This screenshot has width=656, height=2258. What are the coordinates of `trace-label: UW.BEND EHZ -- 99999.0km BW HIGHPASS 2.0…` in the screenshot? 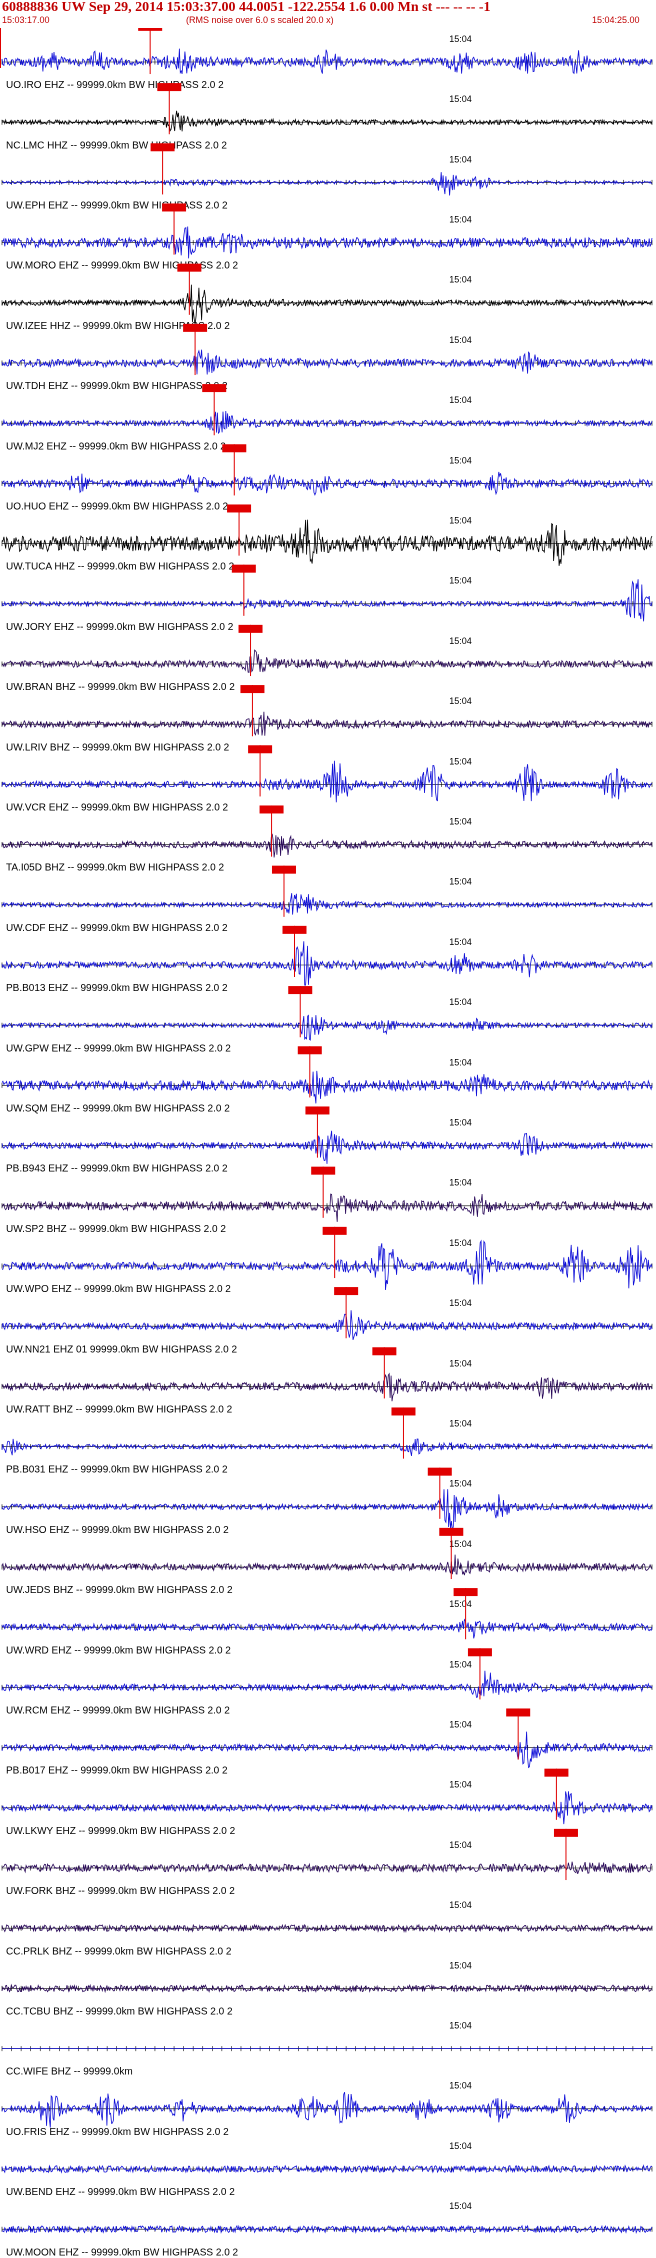 It's located at (120, 2192).